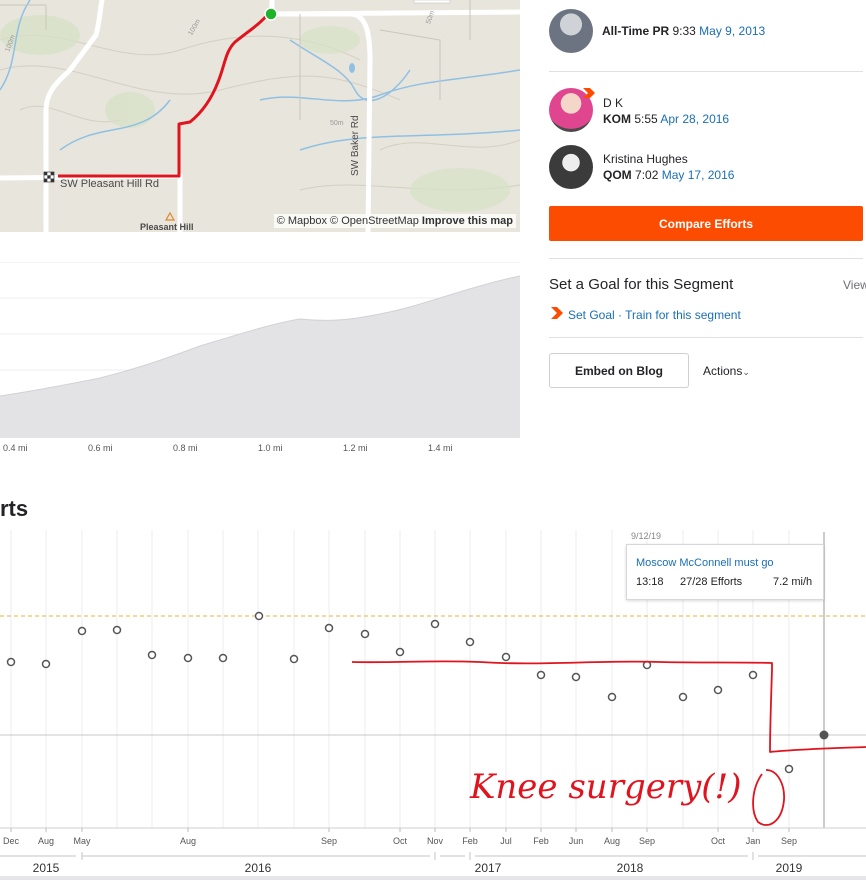 The image size is (866, 880). Describe the element at coordinates (185, 448) in the screenshot. I see `elevation-x-tick: 0.8 mi` at that location.